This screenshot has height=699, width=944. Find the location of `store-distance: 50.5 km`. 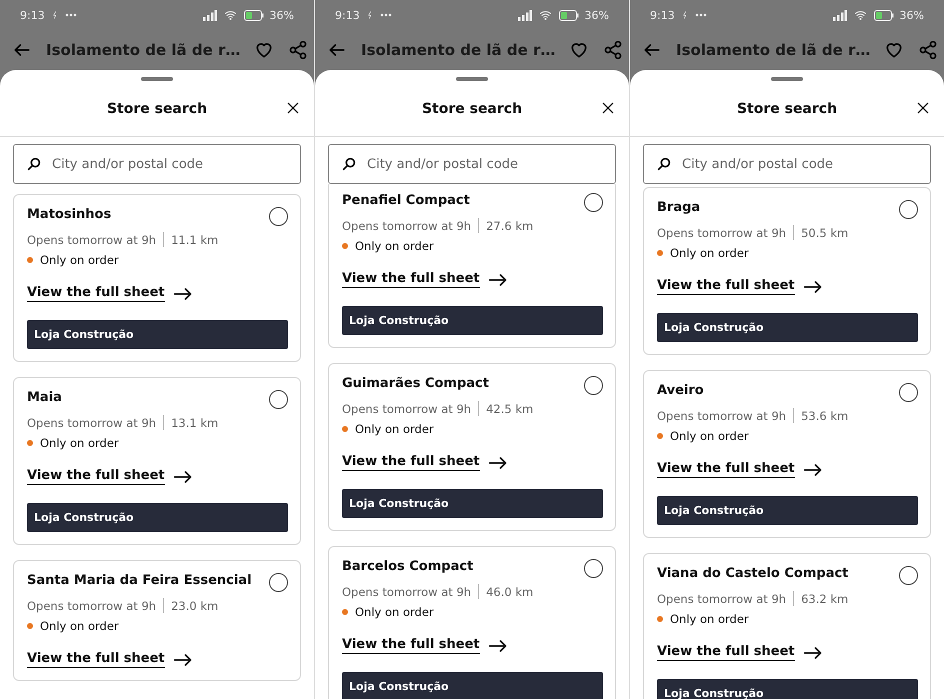

store-distance: 50.5 km is located at coordinates (824, 233).